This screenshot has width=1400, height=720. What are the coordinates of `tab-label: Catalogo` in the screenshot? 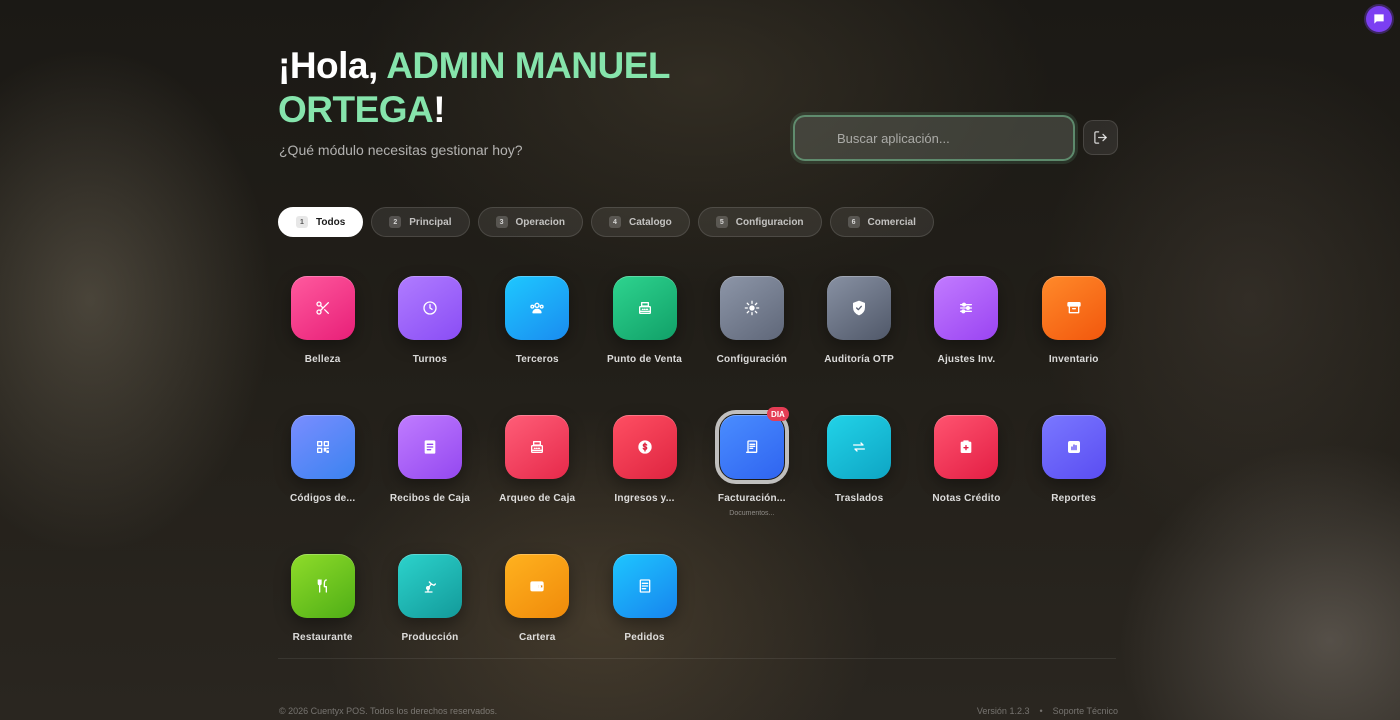 It's located at (650, 222).